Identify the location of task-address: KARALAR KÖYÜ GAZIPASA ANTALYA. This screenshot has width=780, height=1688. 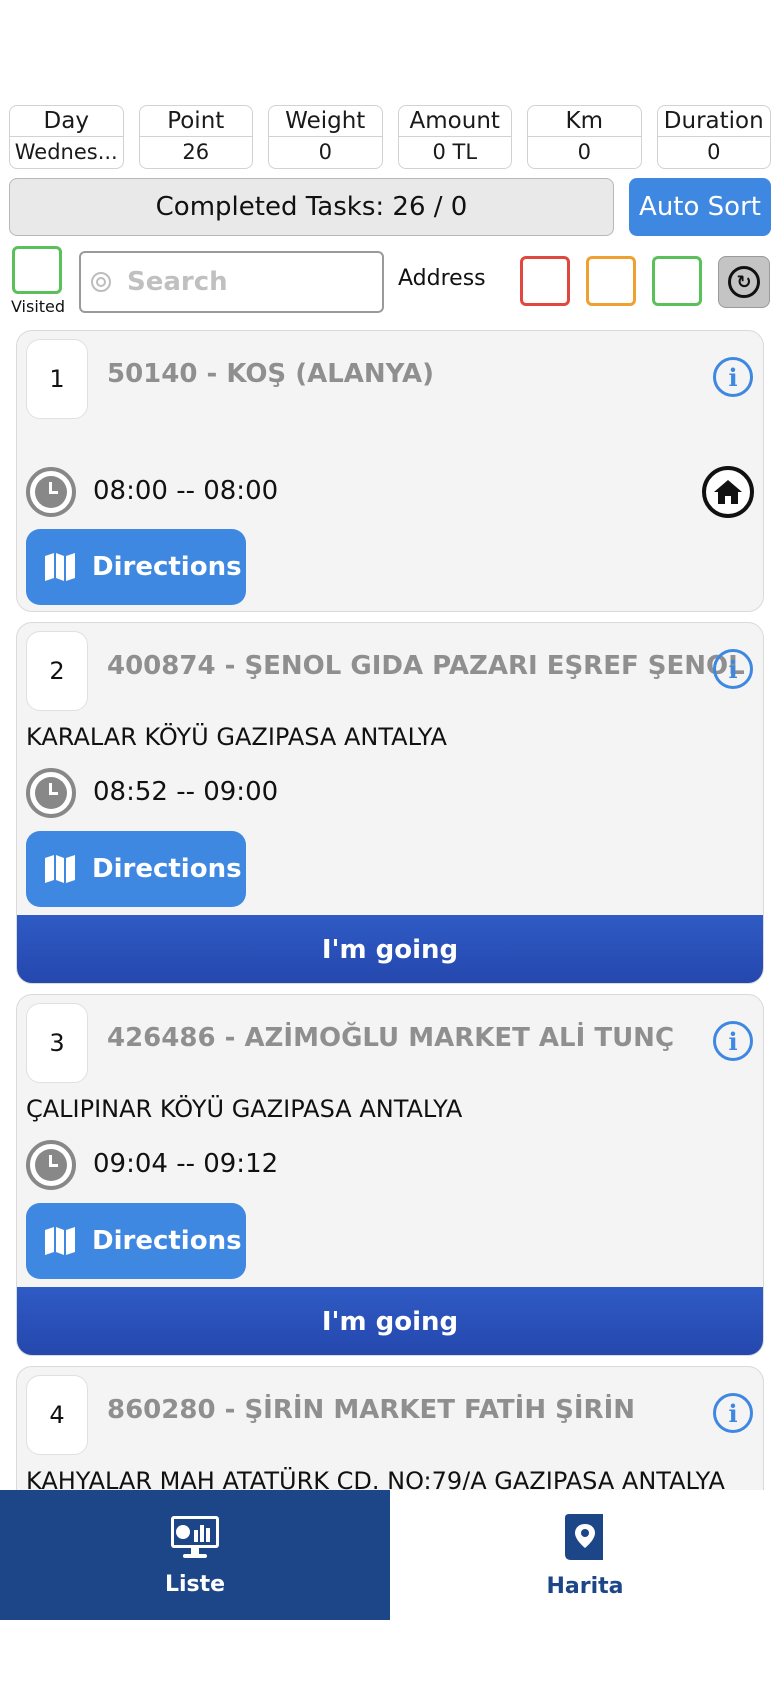
(236, 737).